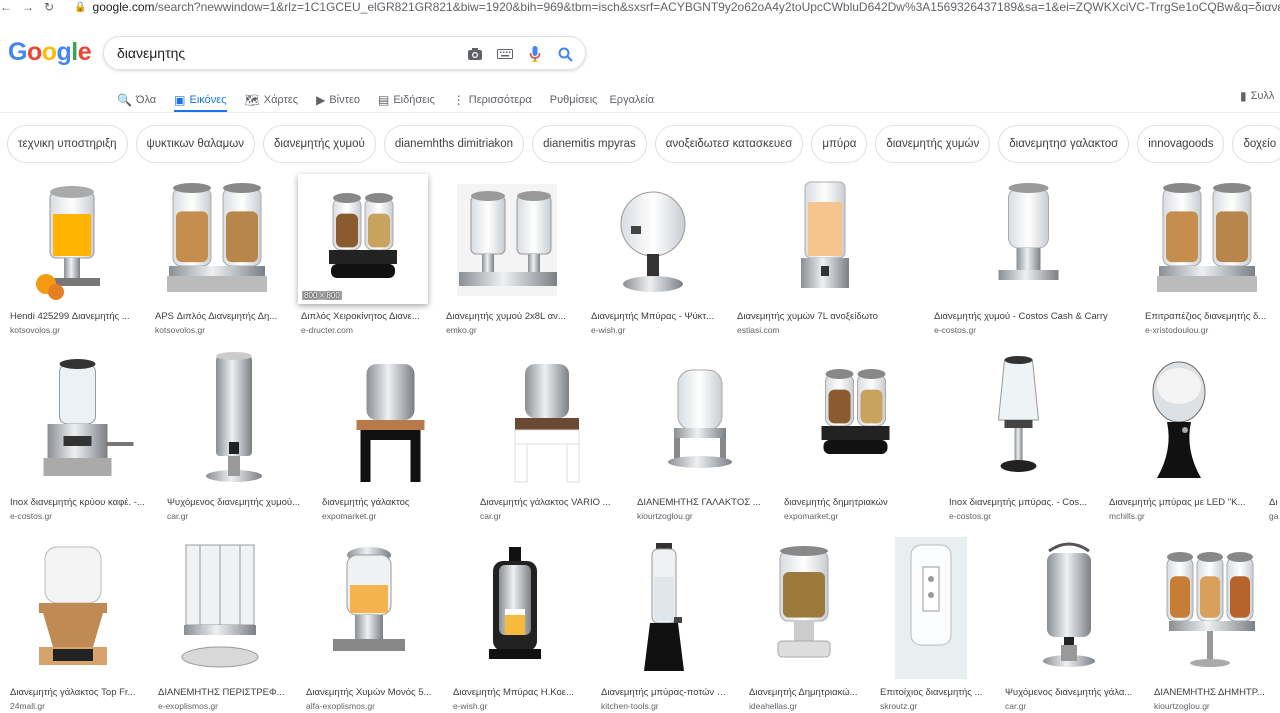 This screenshot has height=713, width=1280. I want to click on result-title: Δι, so click(1274, 502).